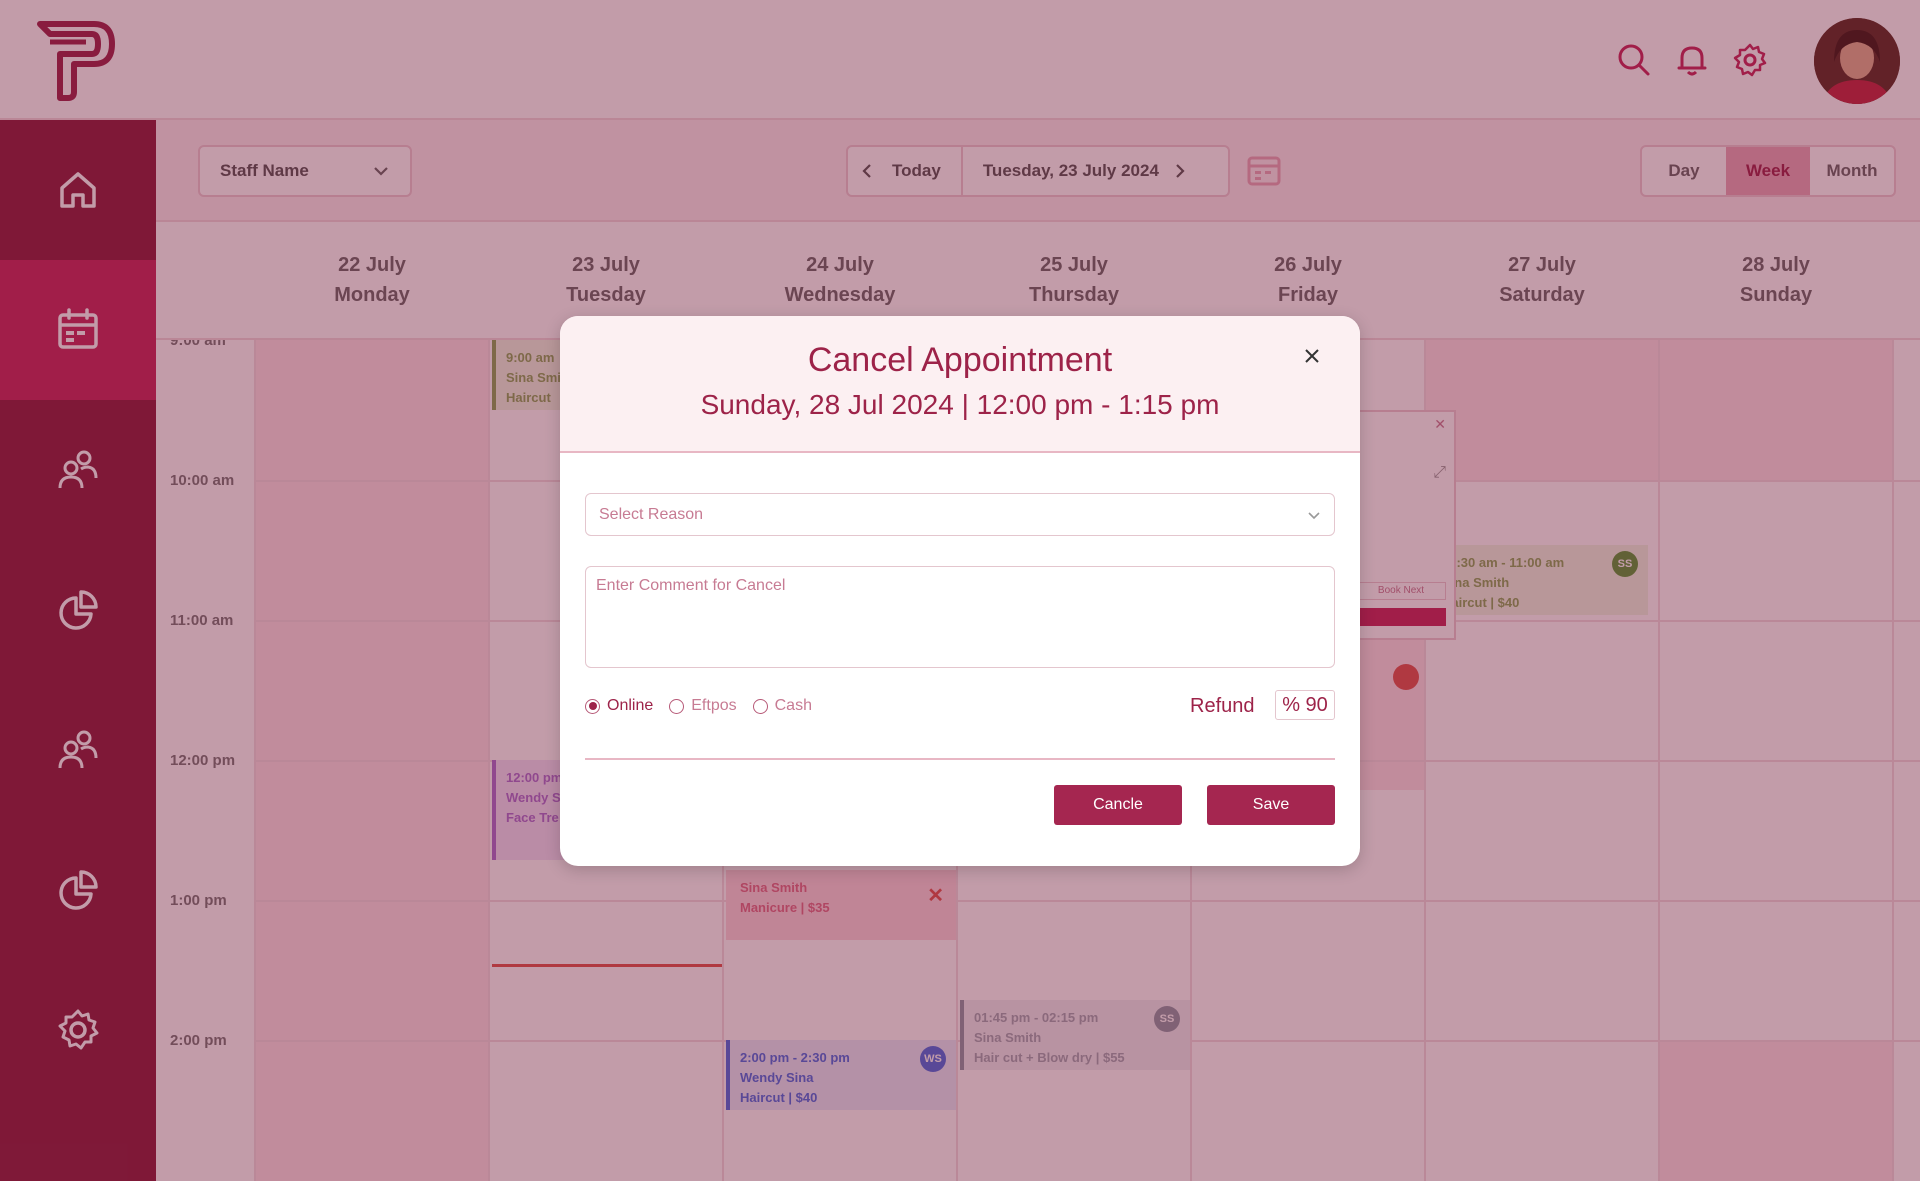 The width and height of the screenshot is (1920, 1181). I want to click on payment-option-eftpos: Eftpos, so click(703, 706).